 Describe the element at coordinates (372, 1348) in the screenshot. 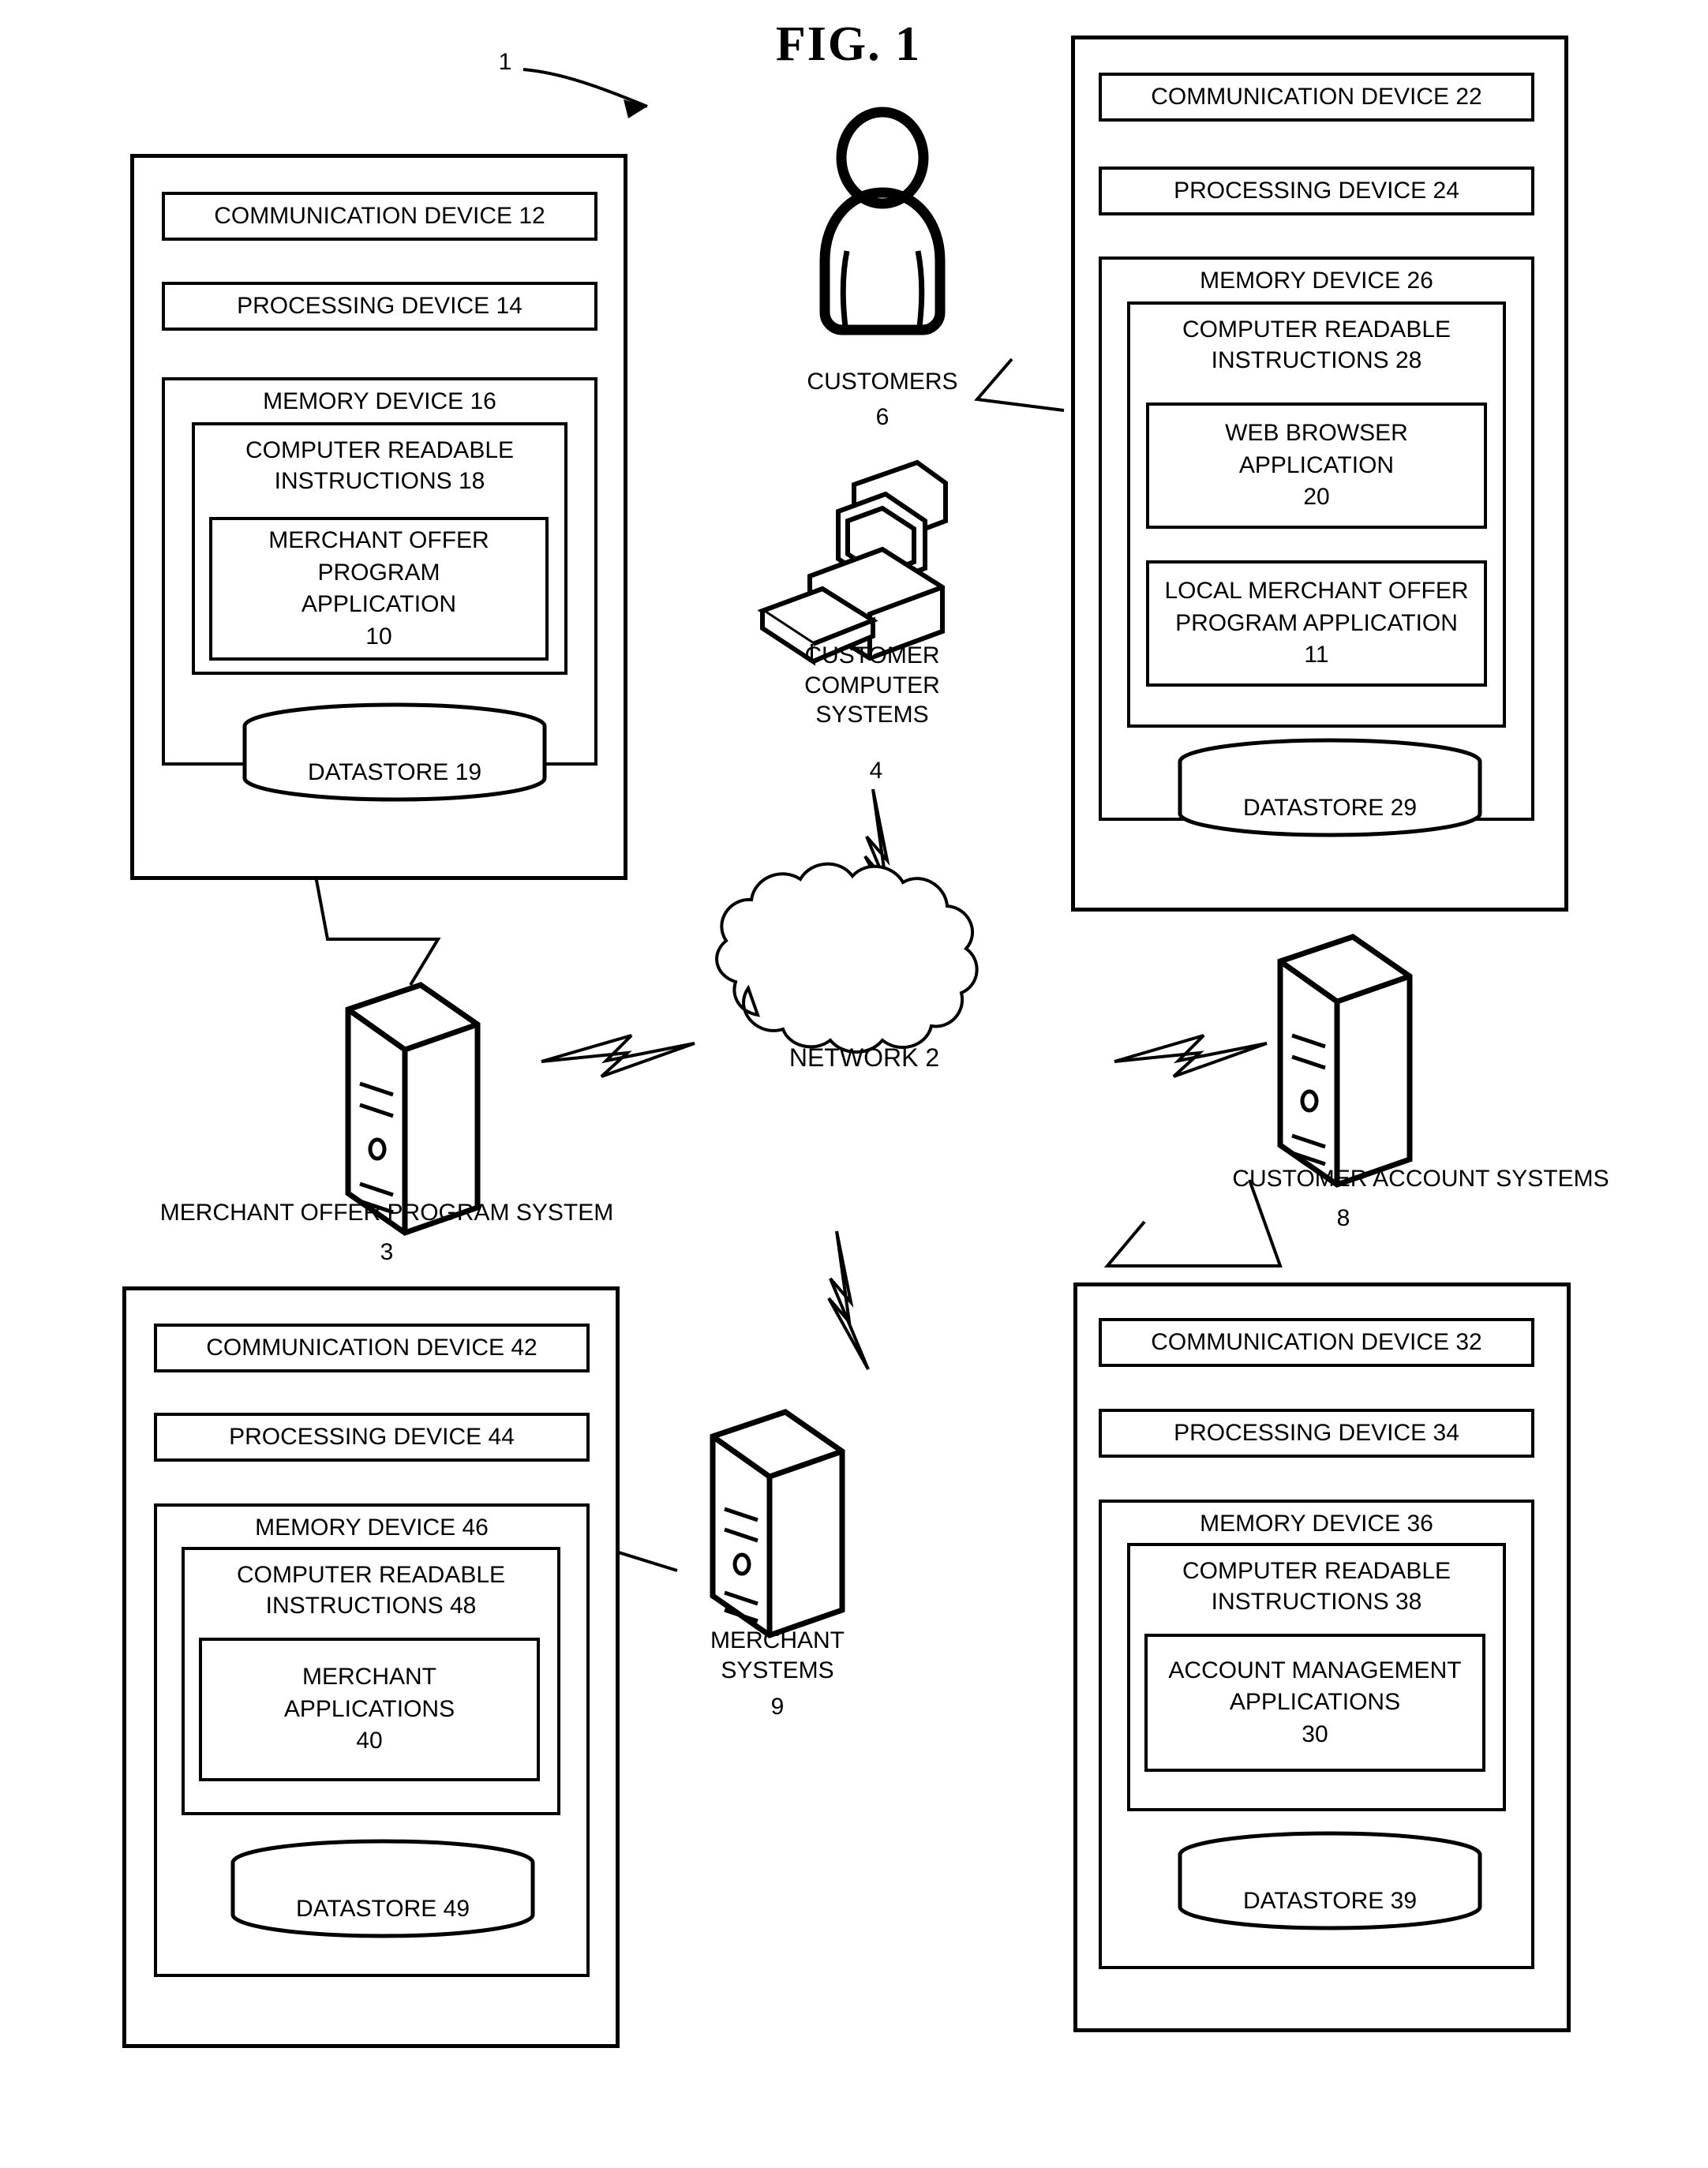

I see `communication-device-42-box: COMMUNICATION DEVICE 42` at that location.